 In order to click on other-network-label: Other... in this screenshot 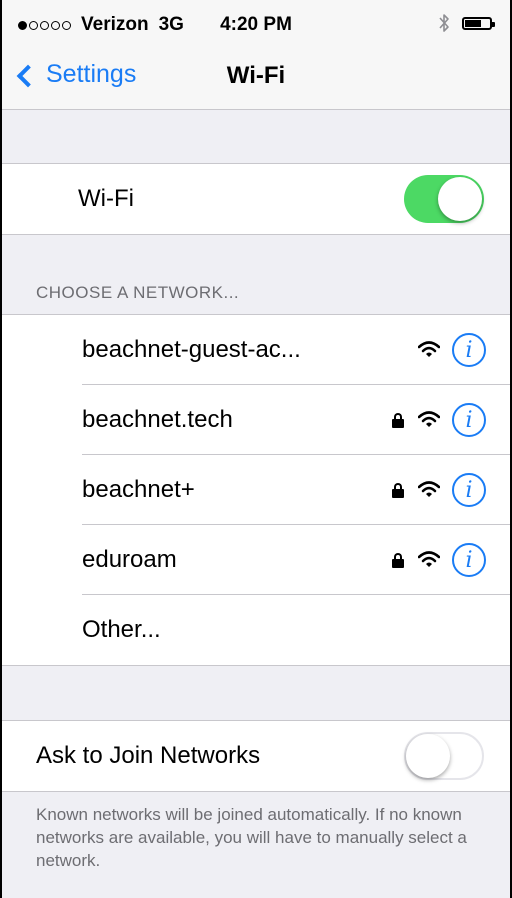, I will do `click(121, 629)`.